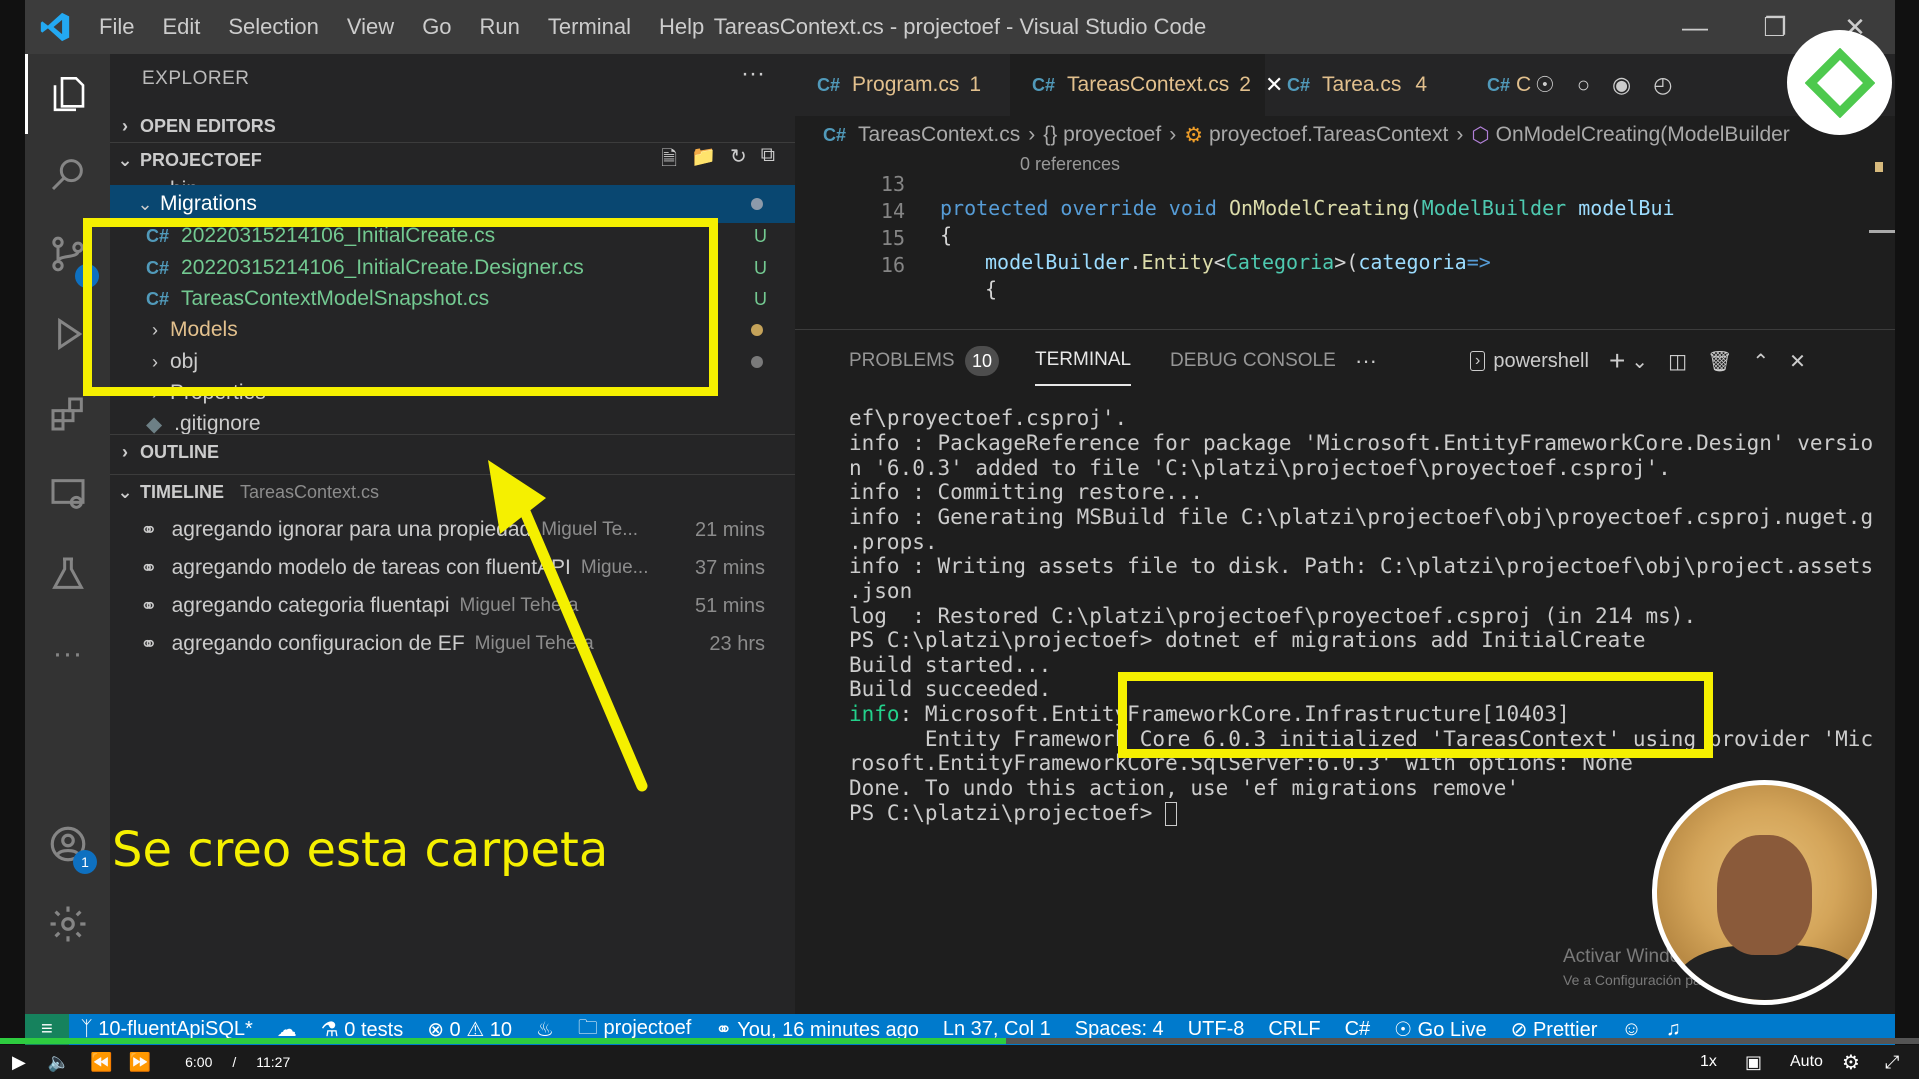  Describe the element at coordinates (1760, 361) in the screenshot. I see `maximize-panel-icon: ⌃` at that location.